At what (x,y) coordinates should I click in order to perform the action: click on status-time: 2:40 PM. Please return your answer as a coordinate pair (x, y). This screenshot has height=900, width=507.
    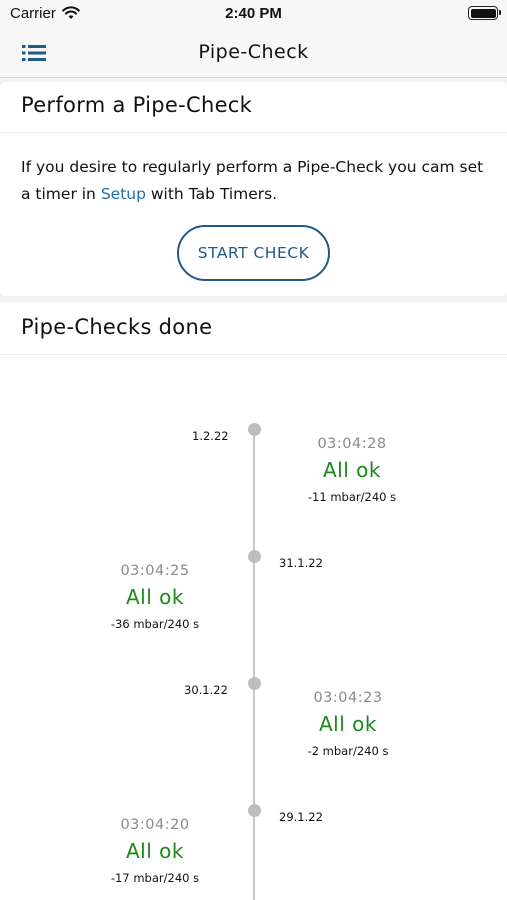
    Looking at the image, I should click on (253, 13).